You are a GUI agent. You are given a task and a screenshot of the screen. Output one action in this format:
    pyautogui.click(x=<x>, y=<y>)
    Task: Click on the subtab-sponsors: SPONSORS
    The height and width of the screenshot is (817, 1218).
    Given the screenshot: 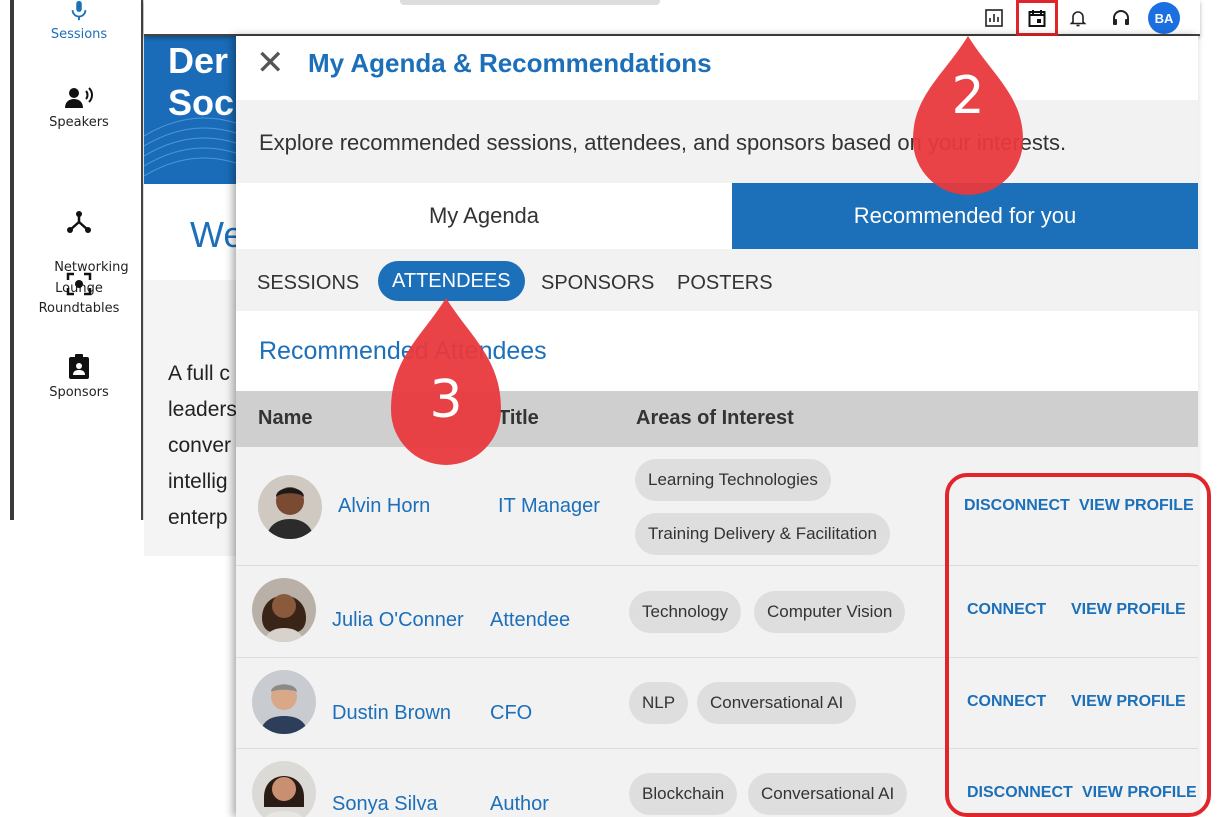 What is the action you would take?
    pyautogui.click(x=597, y=283)
    